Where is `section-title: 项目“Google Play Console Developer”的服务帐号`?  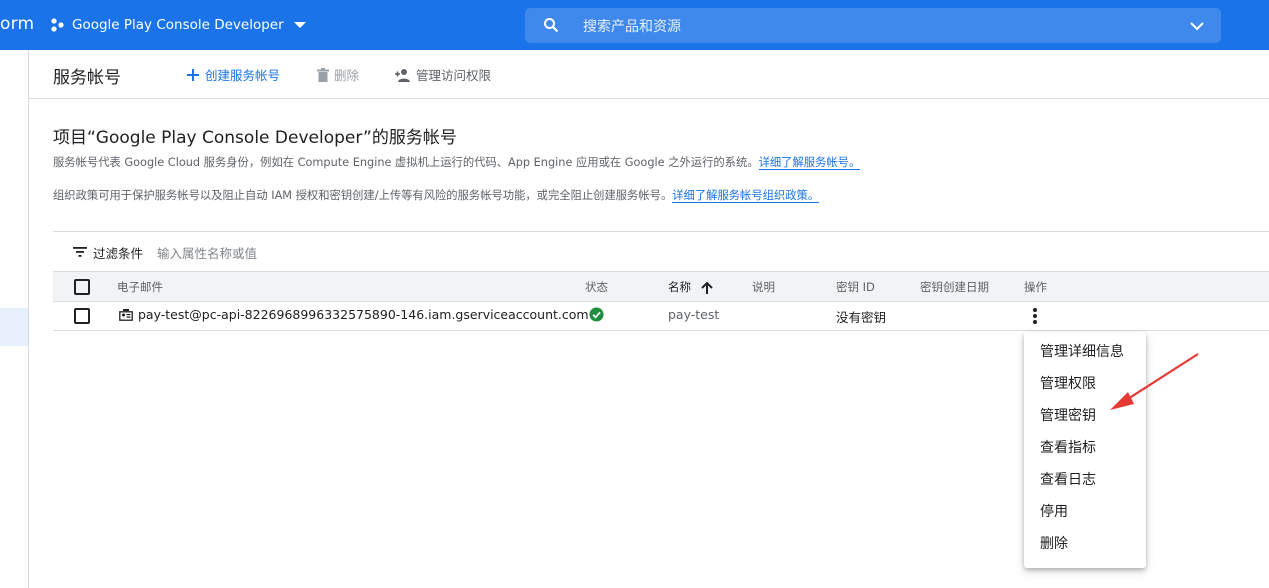
section-title: 项目“Google Play Console Developer”的服务帐号 is located at coordinates (255, 138).